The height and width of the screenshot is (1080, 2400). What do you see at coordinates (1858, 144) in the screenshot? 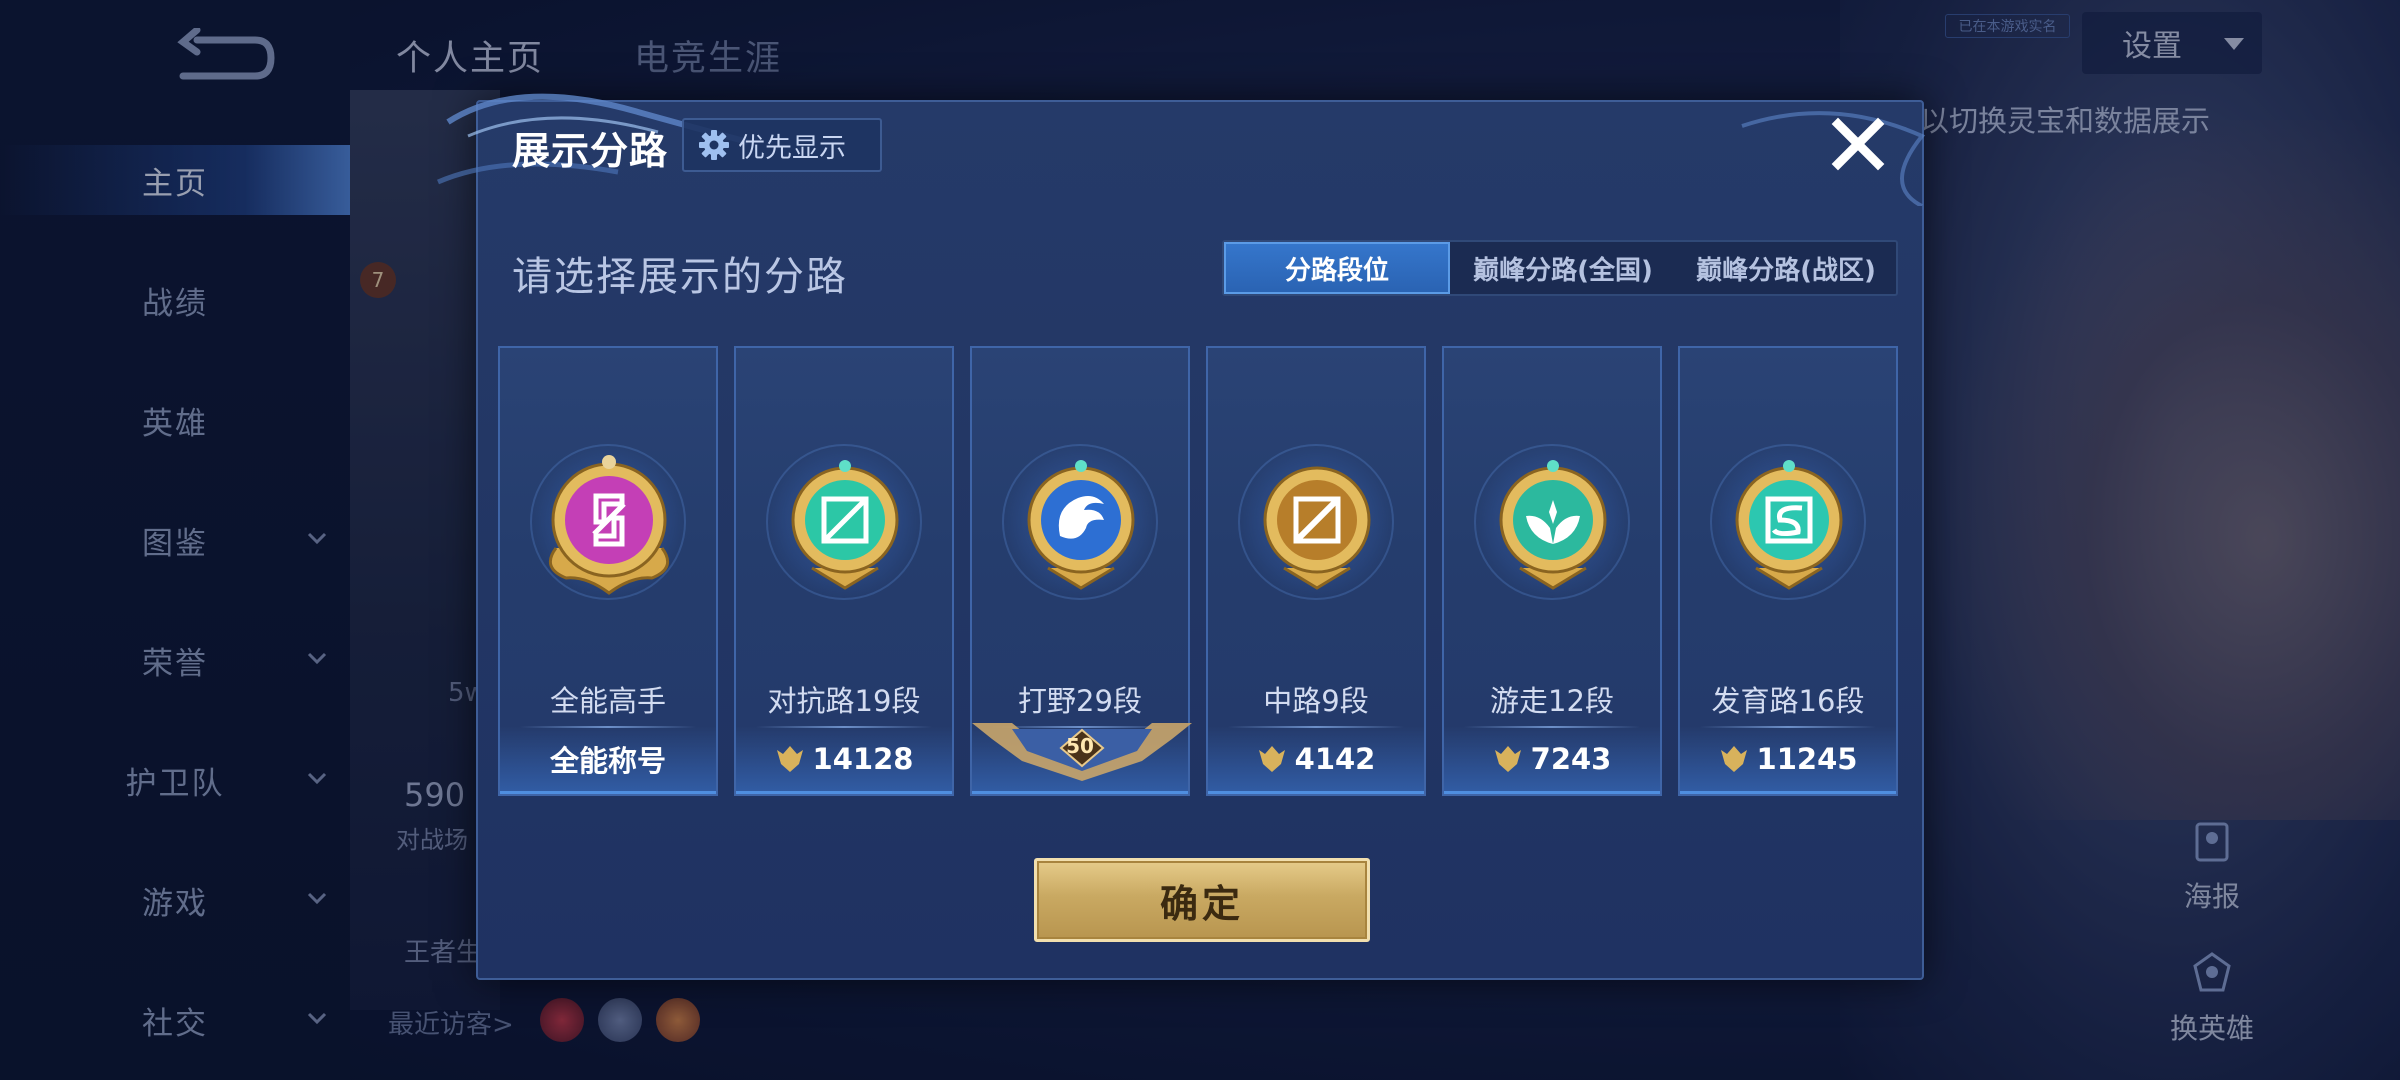
I see `close-icon` at bounding box center [1858, 144].